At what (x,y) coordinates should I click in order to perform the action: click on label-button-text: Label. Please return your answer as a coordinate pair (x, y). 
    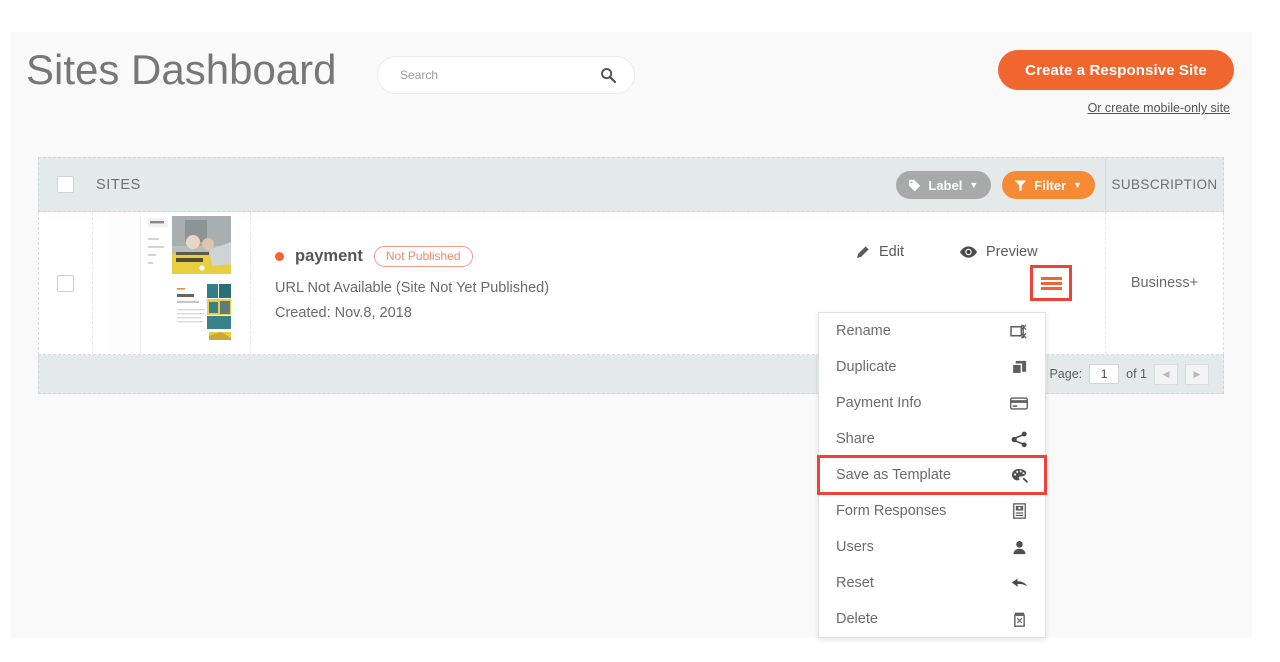
    Looking at the image, I should click on (945, 185).